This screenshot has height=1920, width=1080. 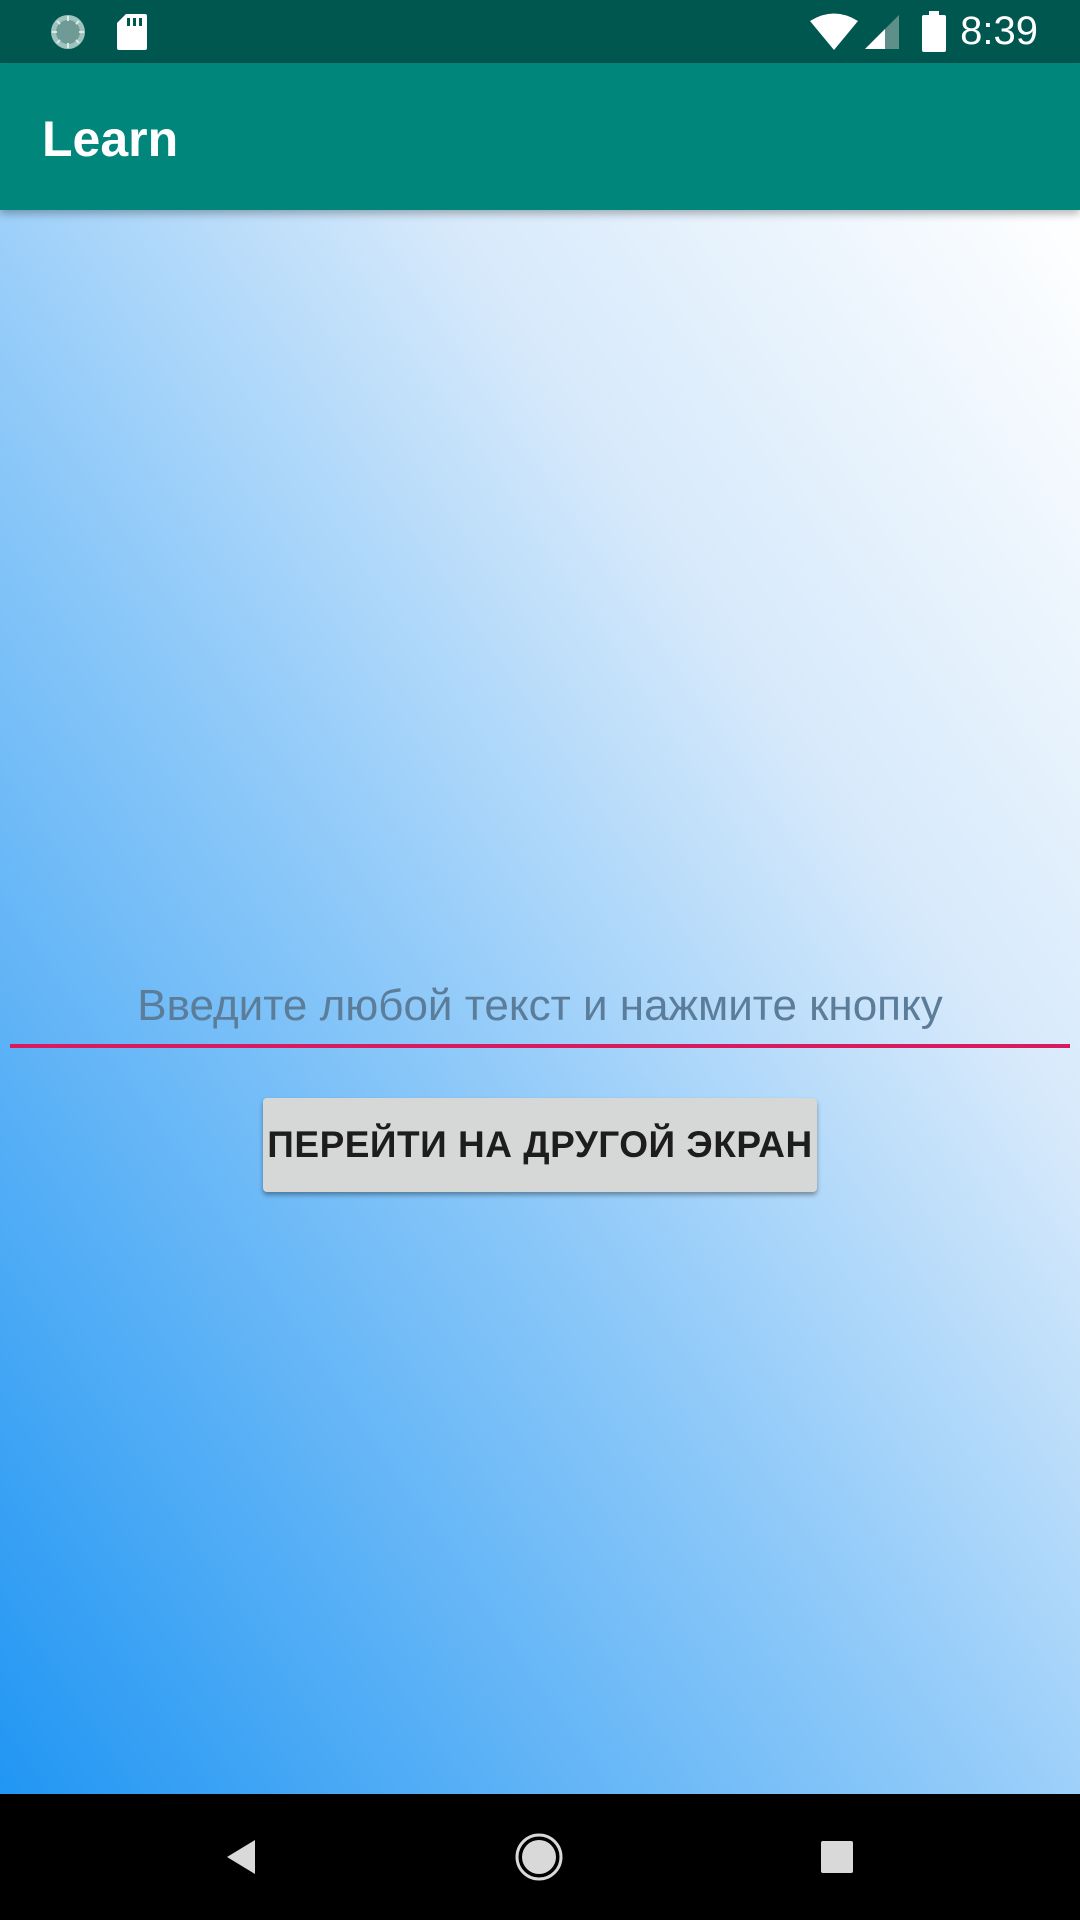 What do you see at coordinates (241, 1857) in the screenshot?
I see `back-icon` at bounding box center [241, 1857].